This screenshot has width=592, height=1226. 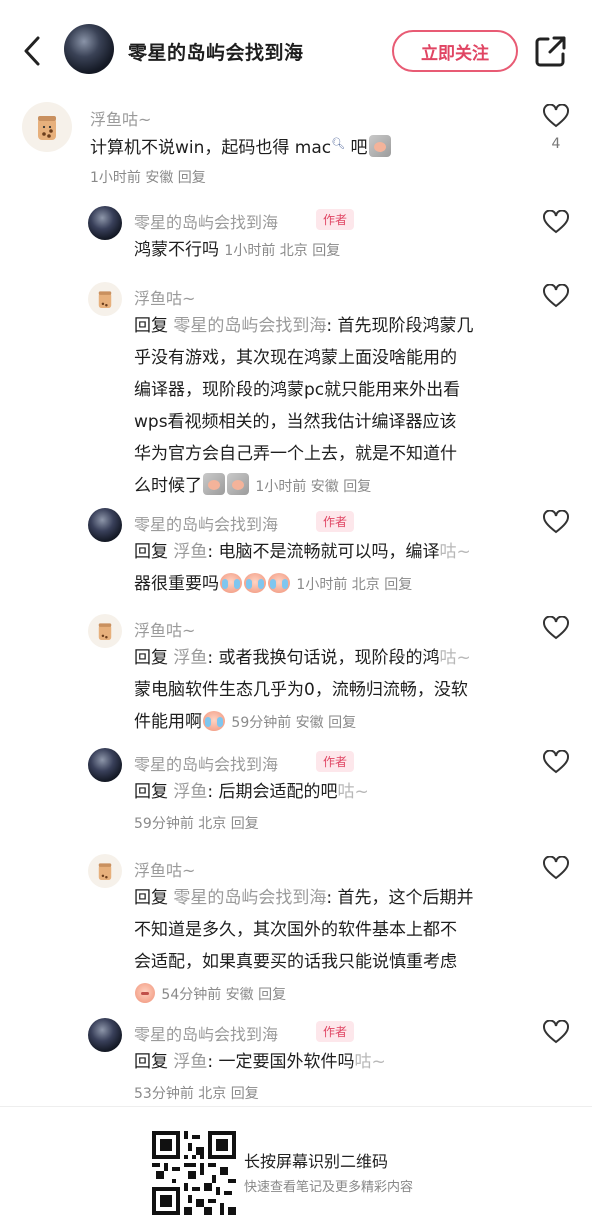 What do you see at coordinates (194, 1173) in the screenshot?
I see `qr-code-icon` at bounding box center [194, 1173].